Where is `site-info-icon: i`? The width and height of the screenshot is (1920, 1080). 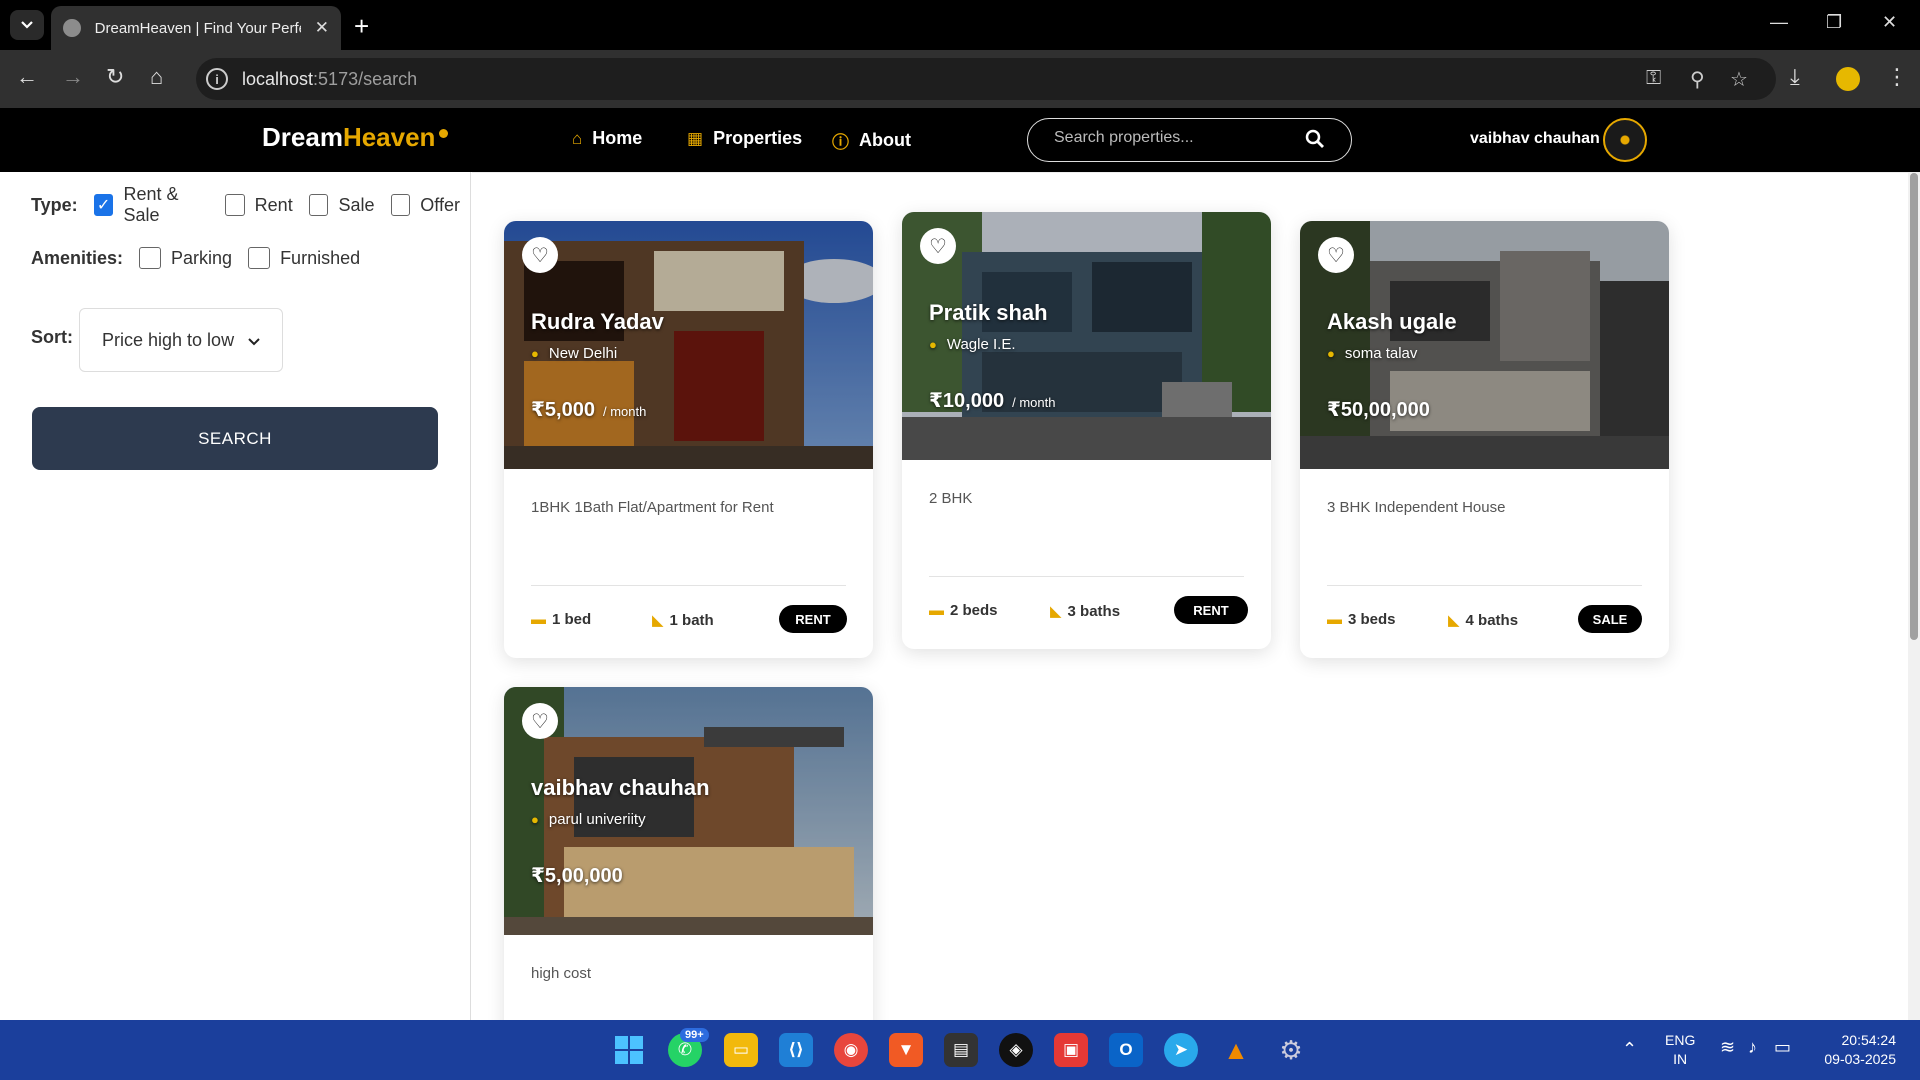
site-info-icon: i is located at coordinates (217, 79).